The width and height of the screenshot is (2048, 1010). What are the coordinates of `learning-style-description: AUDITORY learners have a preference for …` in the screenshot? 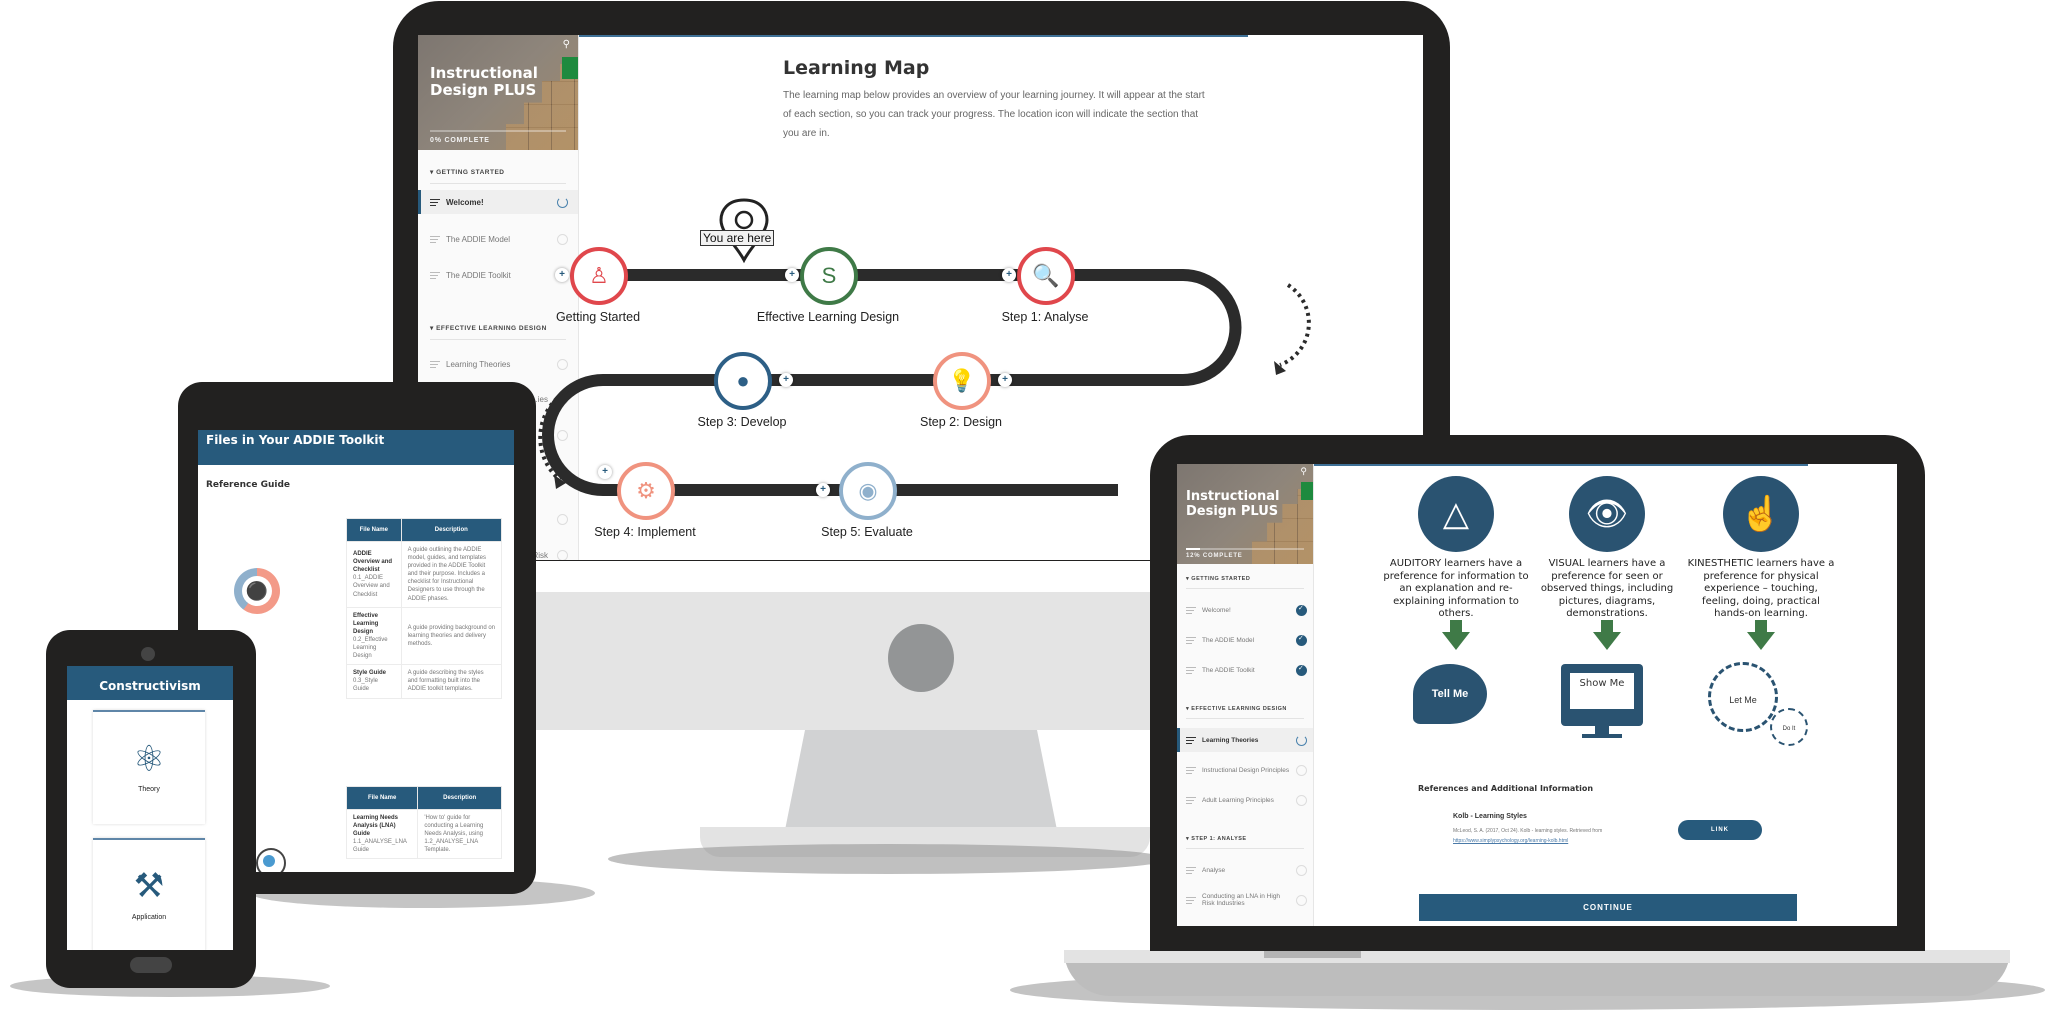 It's located at (1456, 588).